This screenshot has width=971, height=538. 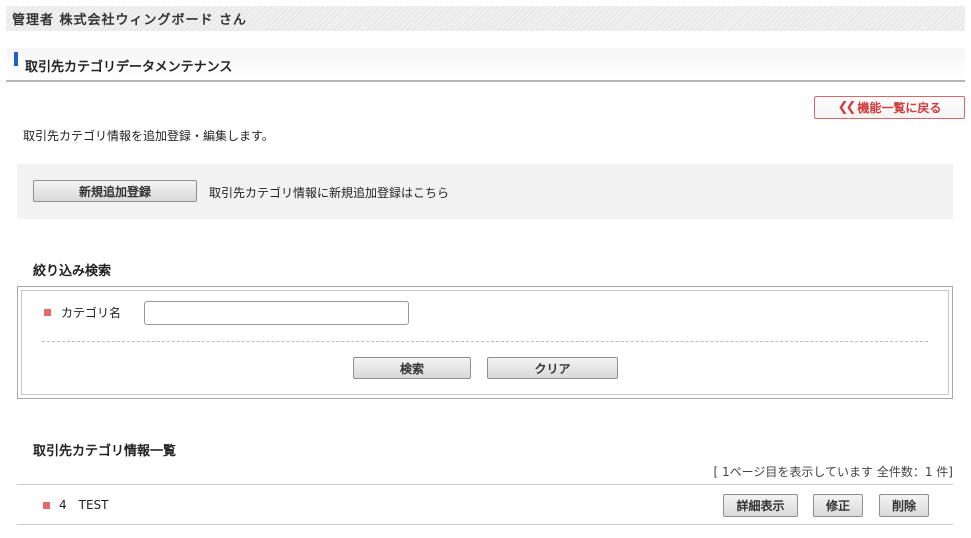 I want to click on page-description: 取引先カテゴリ情報を追加登録・編集します。, so click(x=148, y=136).